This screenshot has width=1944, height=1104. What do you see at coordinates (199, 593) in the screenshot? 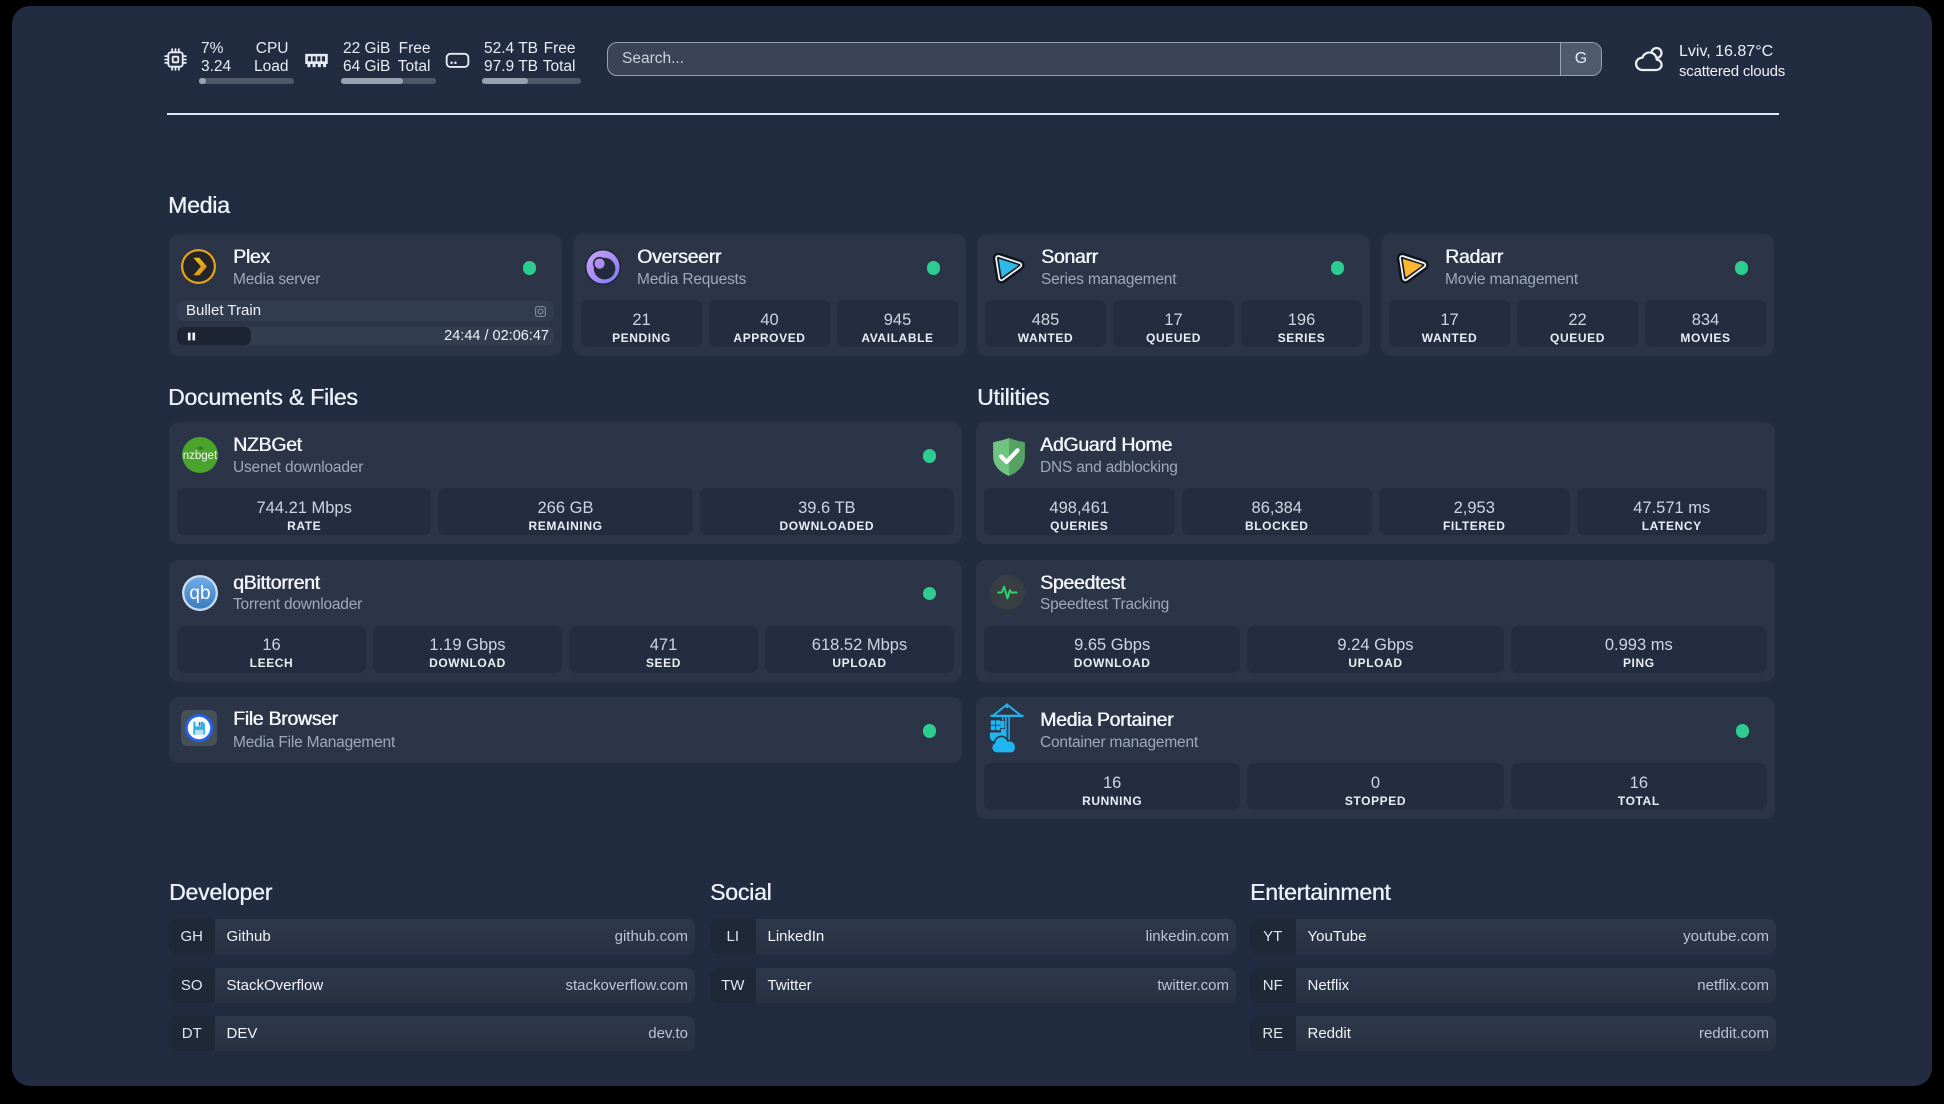
I see `svg-text: qb` at bounding box center [199, 593].